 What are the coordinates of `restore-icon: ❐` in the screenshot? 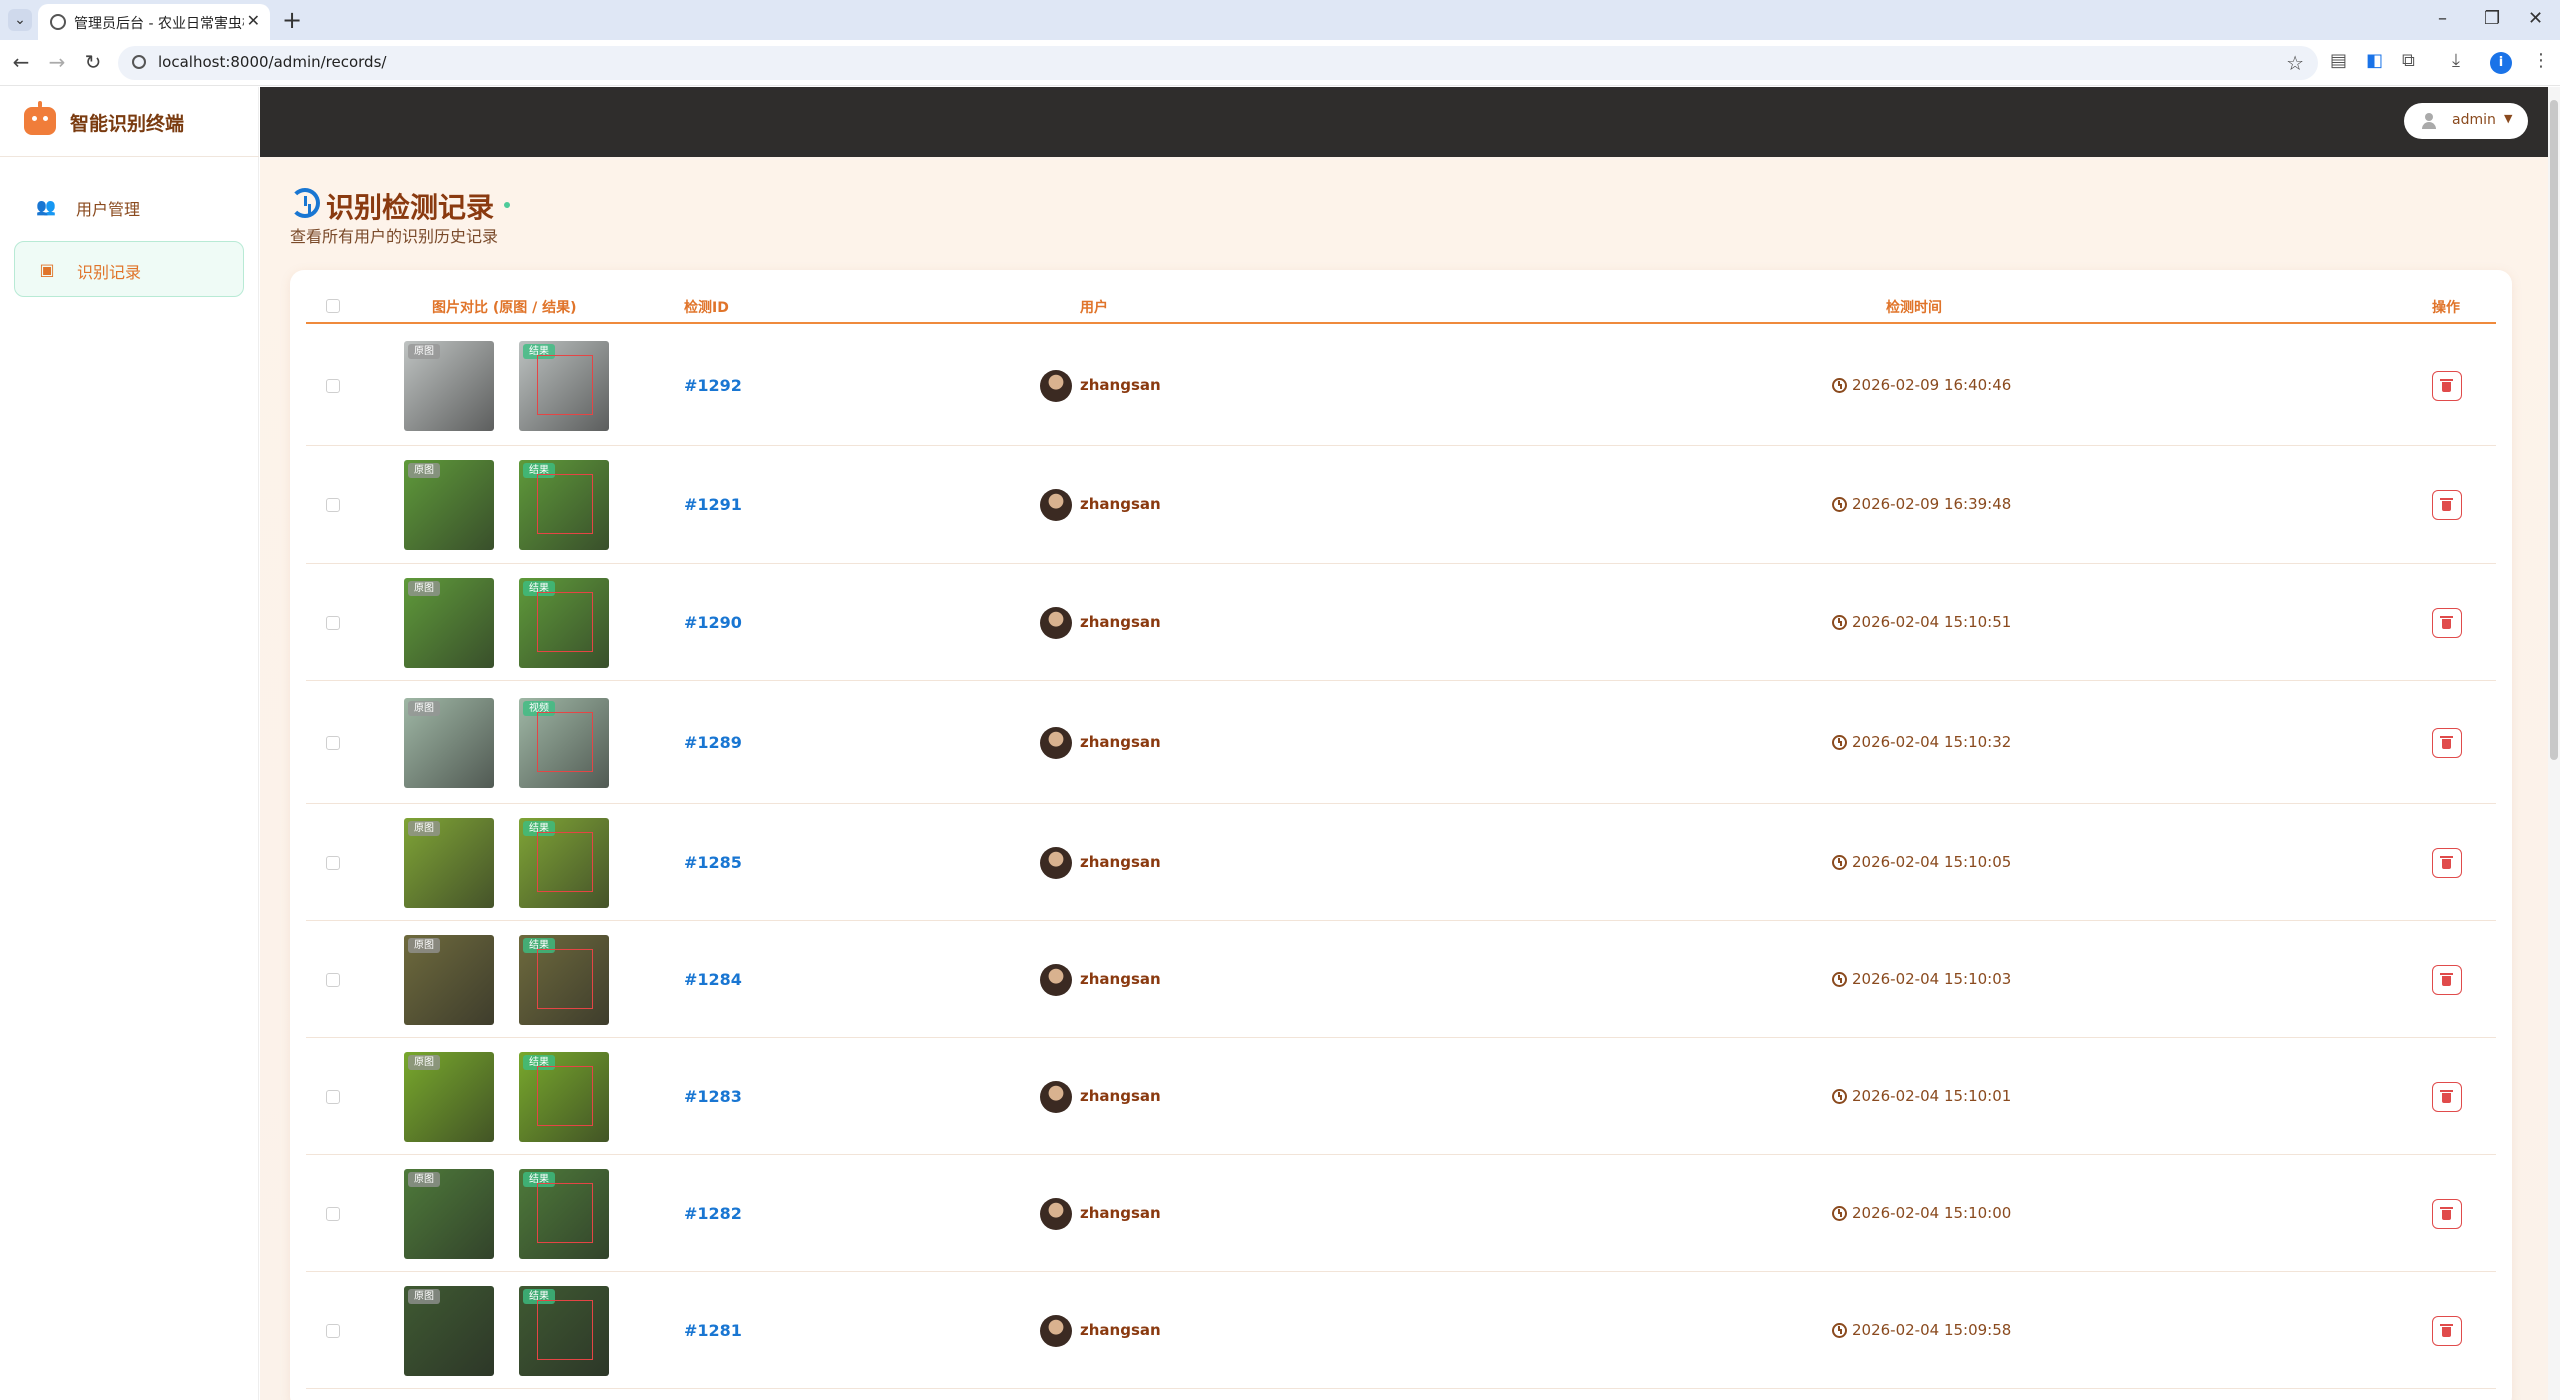 It's located at (2492, 18).